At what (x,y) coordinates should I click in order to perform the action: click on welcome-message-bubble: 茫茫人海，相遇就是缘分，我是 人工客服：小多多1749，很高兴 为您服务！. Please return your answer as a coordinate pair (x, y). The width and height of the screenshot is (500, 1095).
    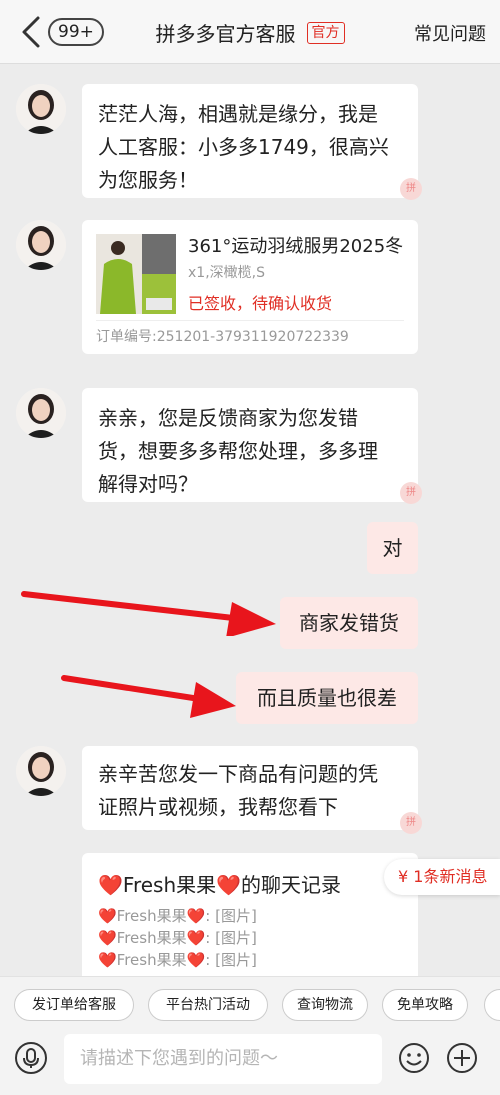
    Looking at the image, I should click on (250, 141).